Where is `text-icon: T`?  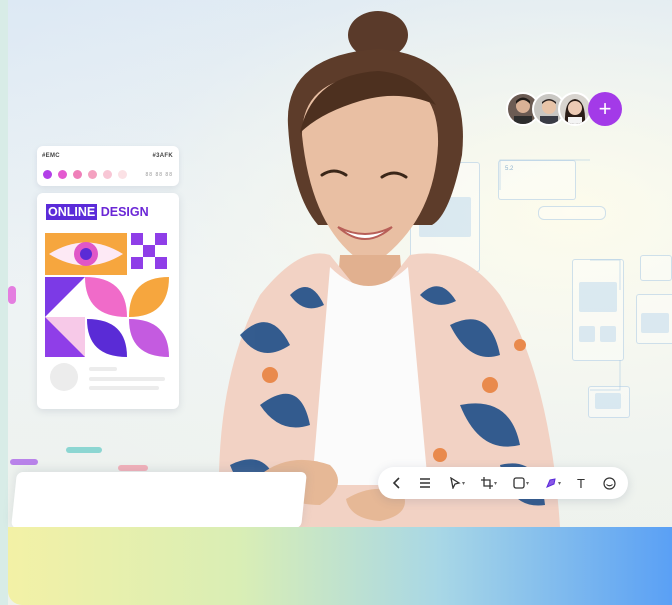
text-icon: T is located at coordinates (581, 483).